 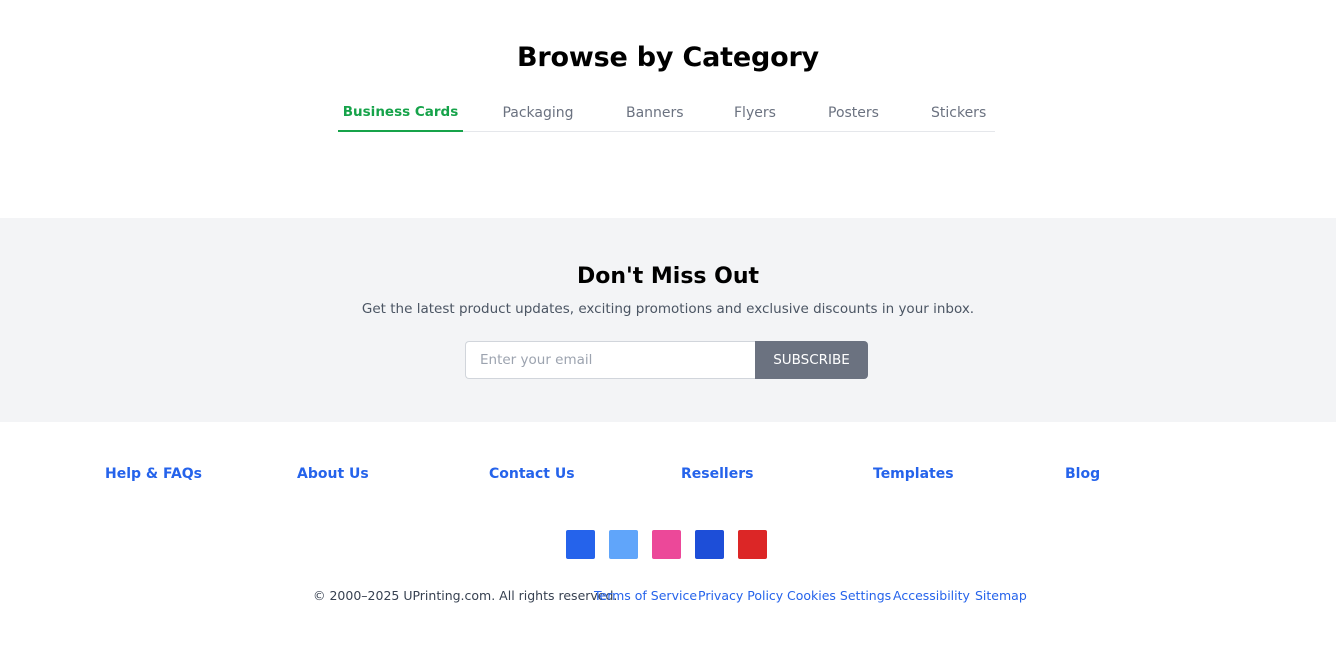 What do you see at coordinates (1082, 474) in the screenshot?
I see `footer-link-blog: Blog` at bounding box center [1082, 474].